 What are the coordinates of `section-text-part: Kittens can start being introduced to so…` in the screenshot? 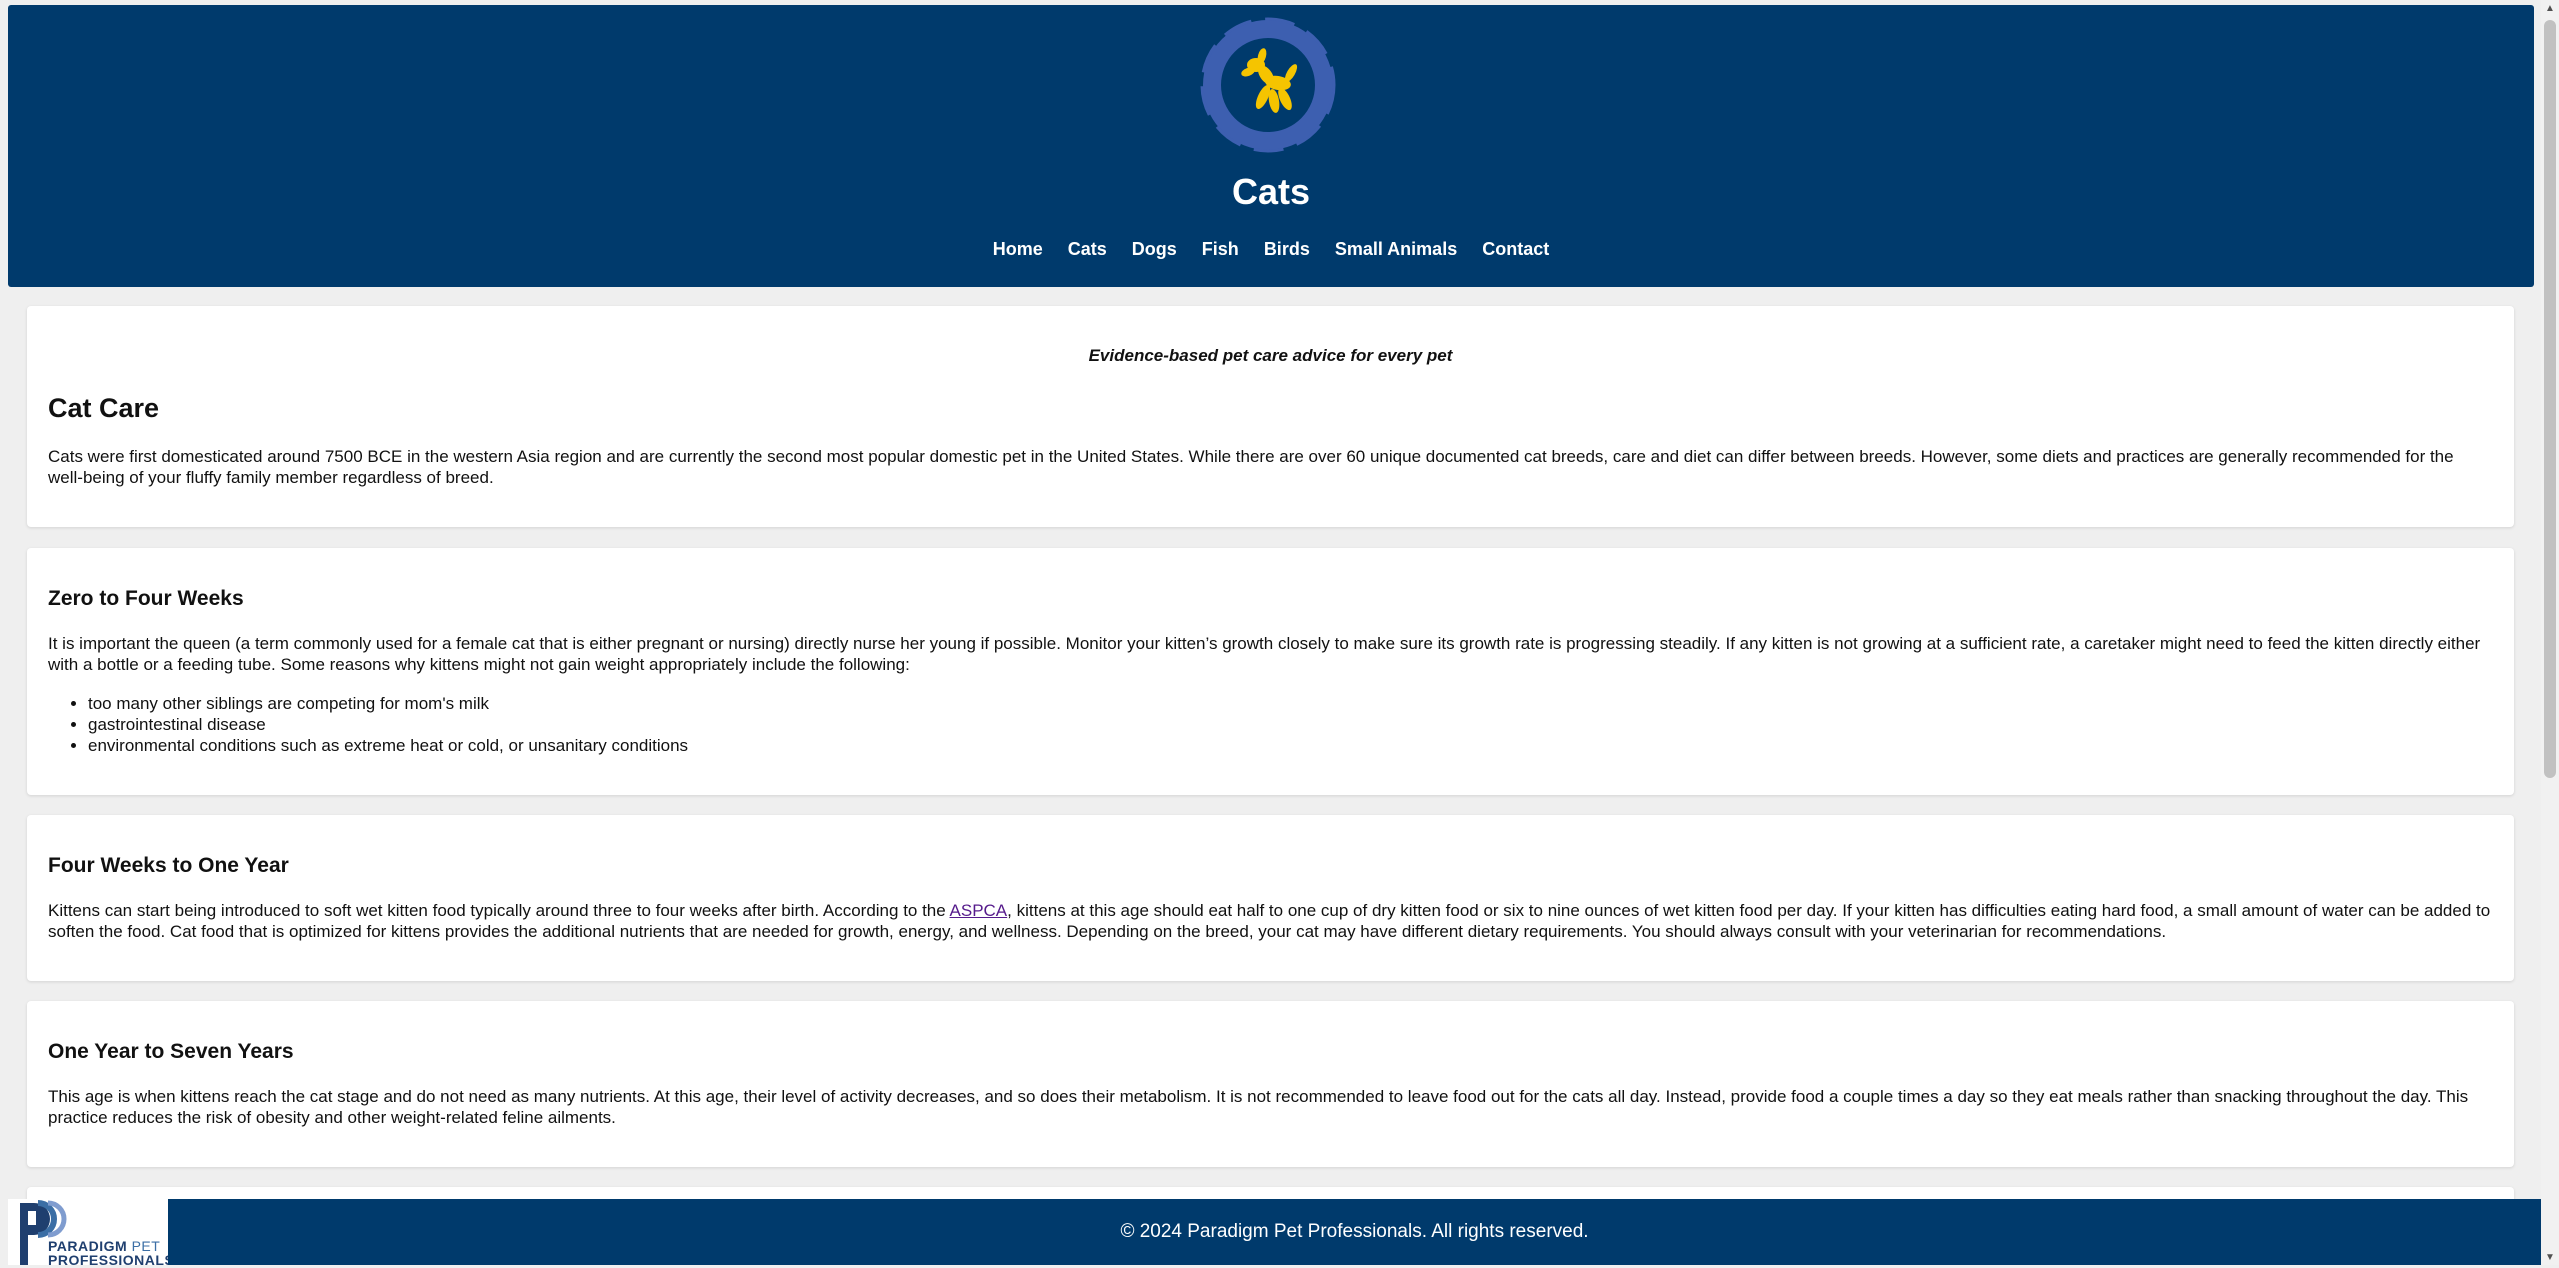 It's located at (499, 910).